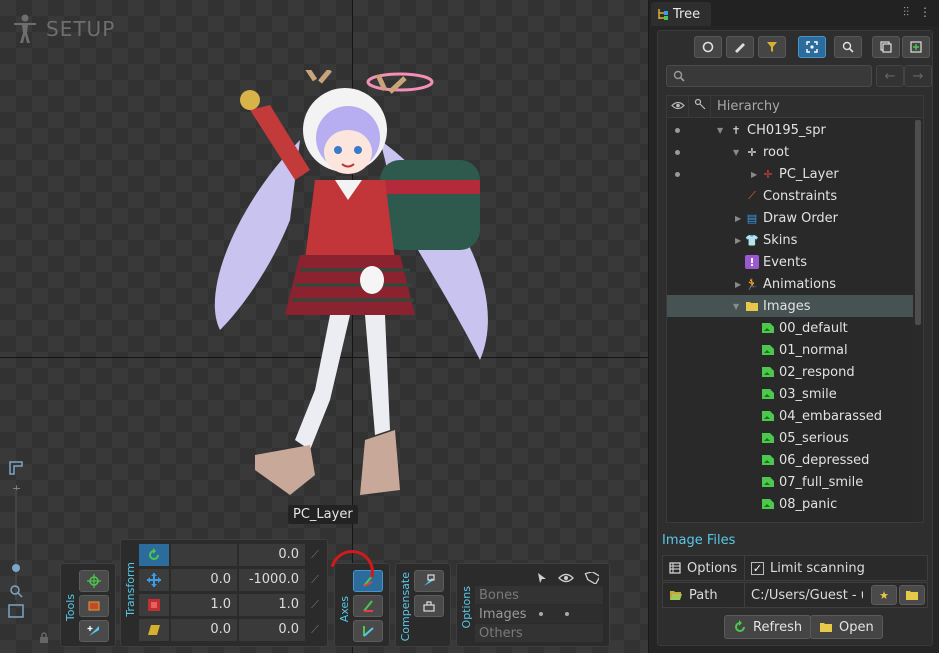 This screenshot has height=653, width=939. What do you see at coordinates (676, 595) in the screenshot?
I see `folder-open-icon` at bounding box center [676, 595].